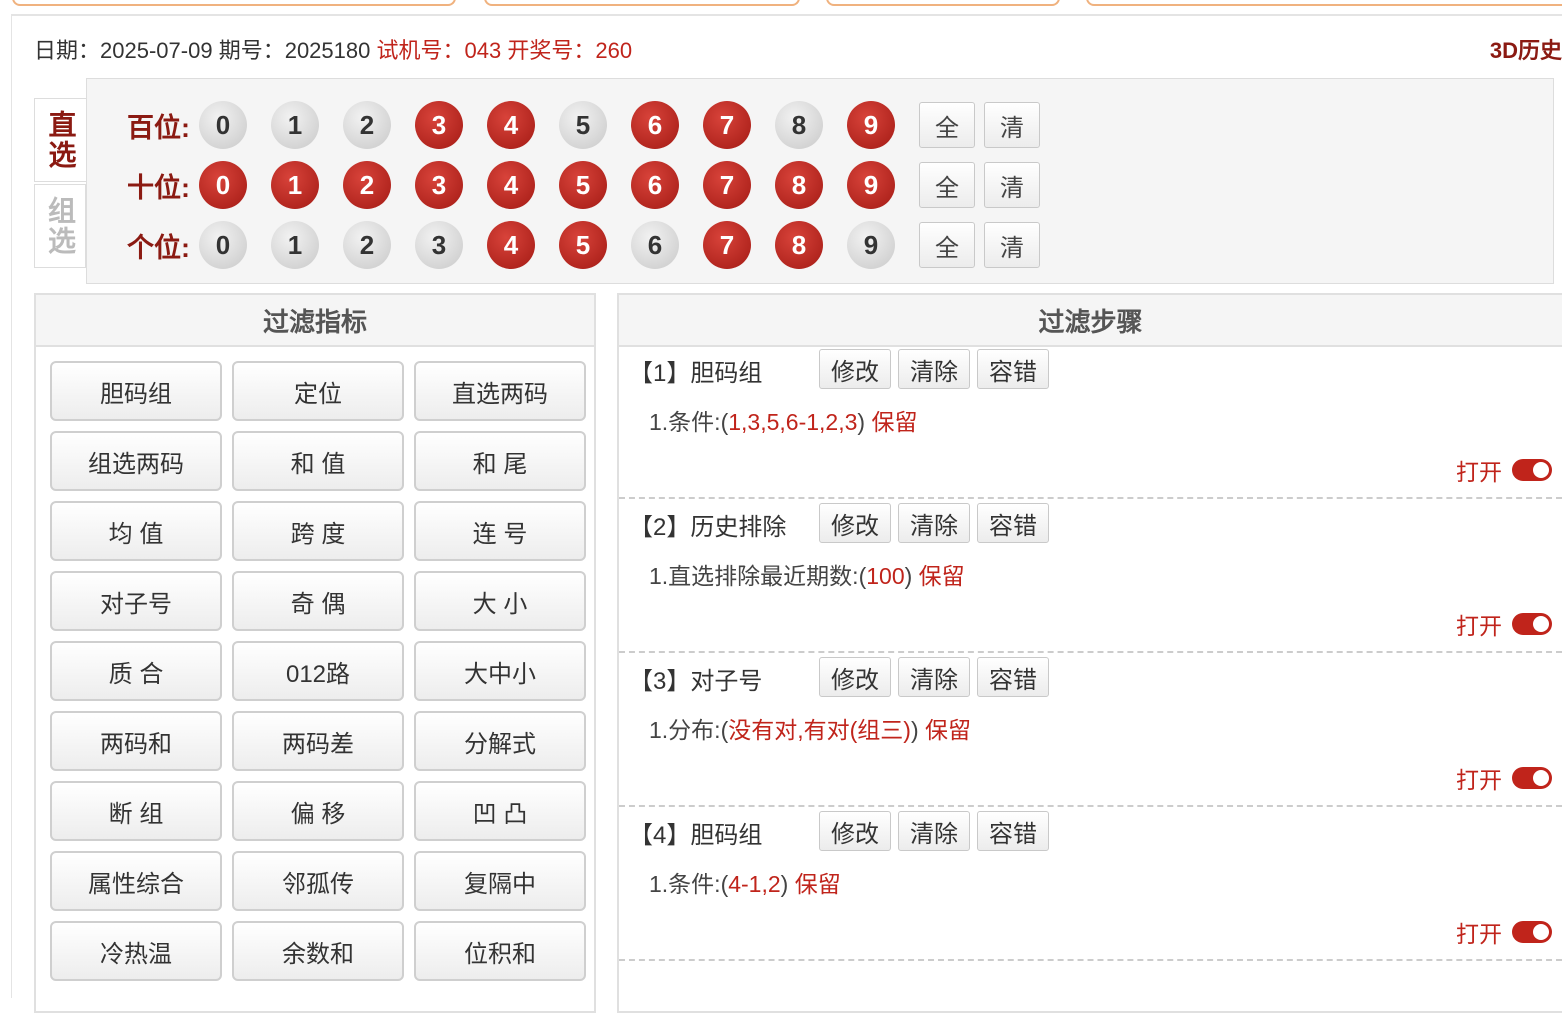 The width and height of the screenshot is (1562, 1013). I want to click on toggle-label: 打开, so click(1479, 934).